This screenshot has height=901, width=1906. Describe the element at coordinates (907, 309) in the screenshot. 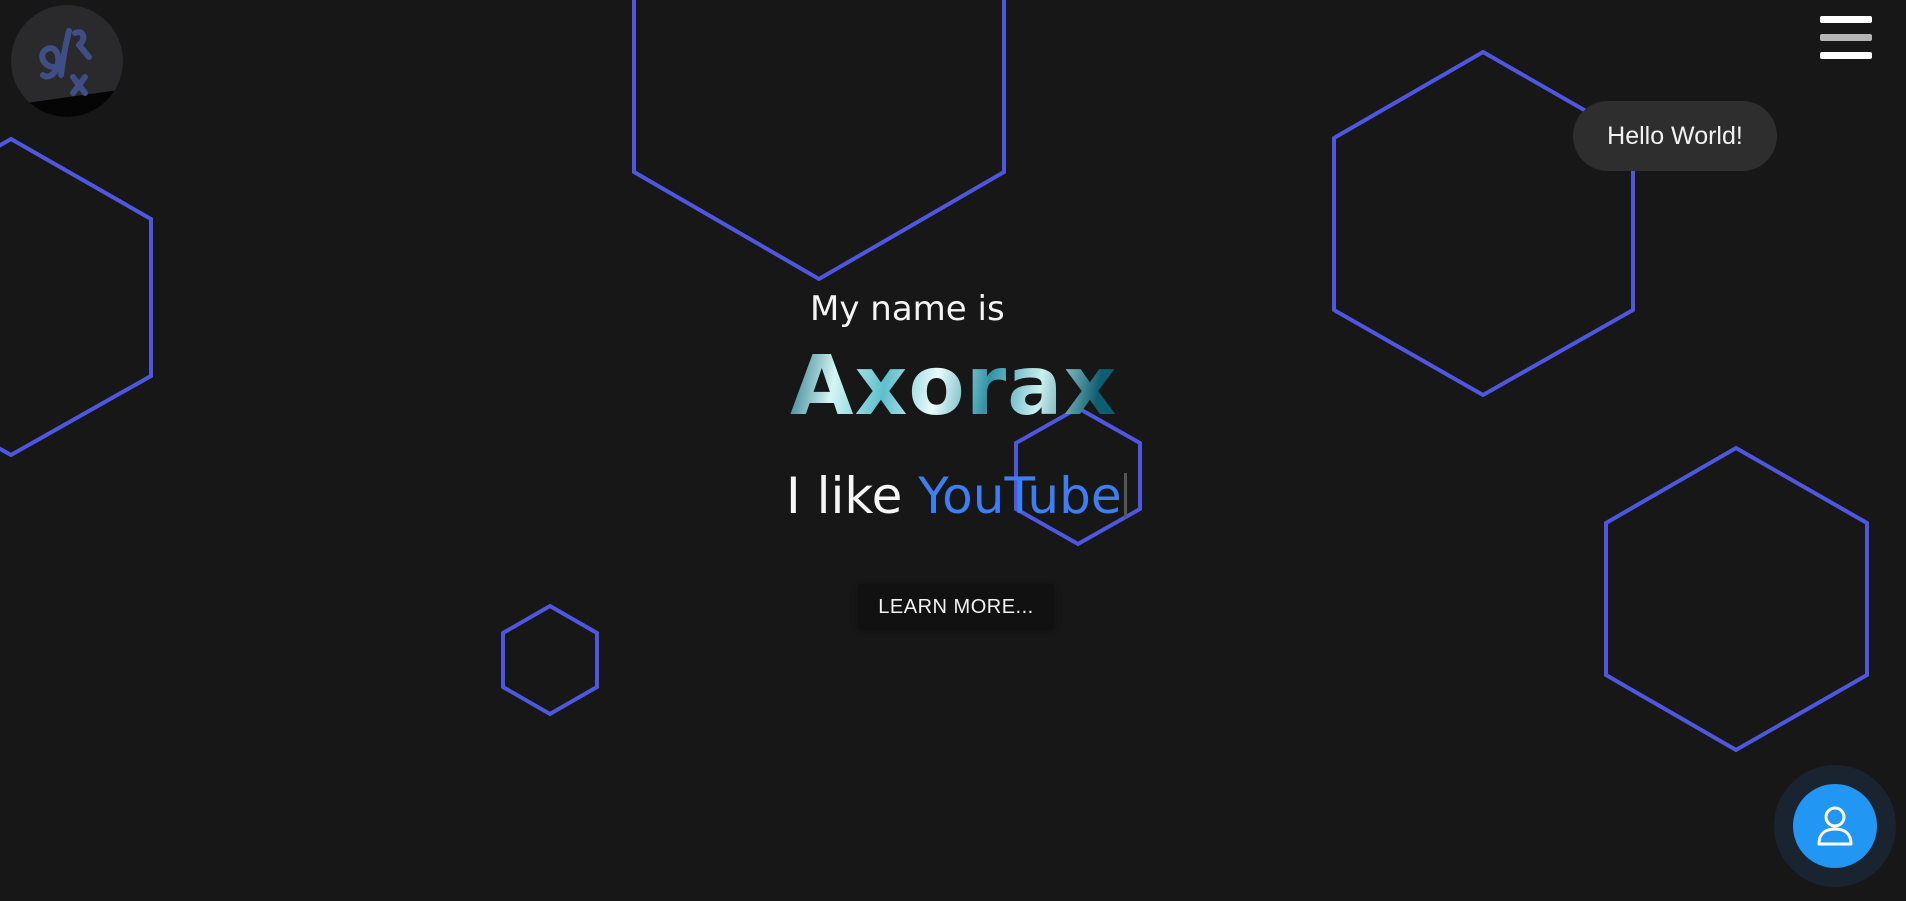

I see `intro-text: My name is` at that location.